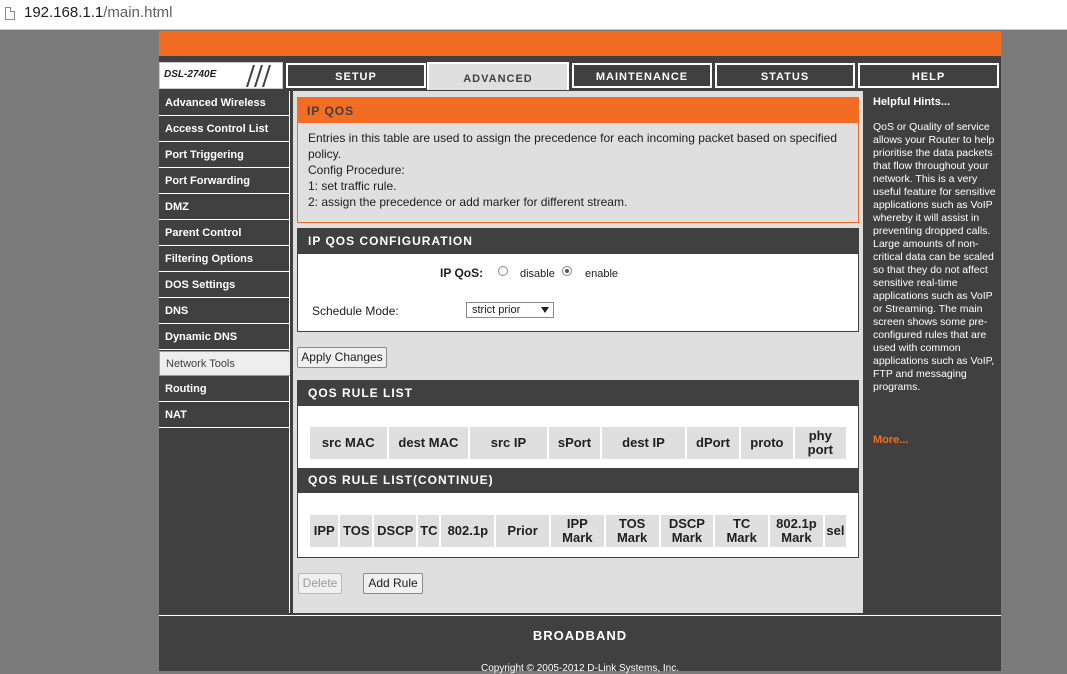 This screenshot has width=1067, height=674. What do you see at coordinates (10, 13) in the screenshot?
I see `page-icon` at bounding box center [10, 13].